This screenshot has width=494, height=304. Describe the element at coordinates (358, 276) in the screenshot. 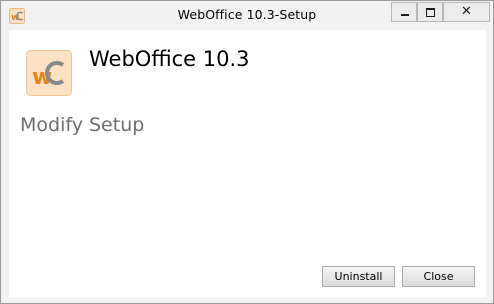

I see `uninstall-button: Uninstall` at that location.